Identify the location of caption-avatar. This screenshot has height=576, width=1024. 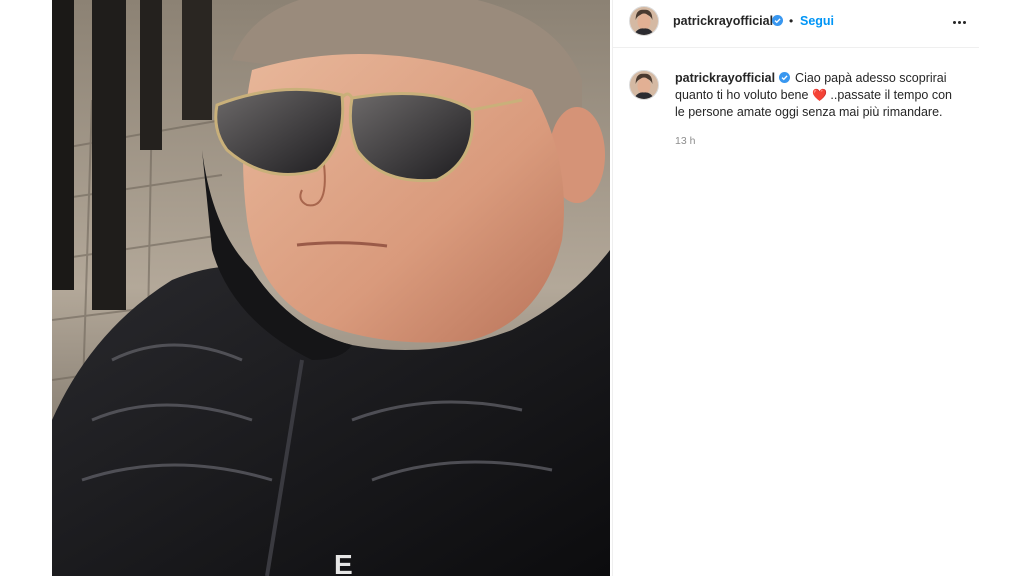
(644, 85).